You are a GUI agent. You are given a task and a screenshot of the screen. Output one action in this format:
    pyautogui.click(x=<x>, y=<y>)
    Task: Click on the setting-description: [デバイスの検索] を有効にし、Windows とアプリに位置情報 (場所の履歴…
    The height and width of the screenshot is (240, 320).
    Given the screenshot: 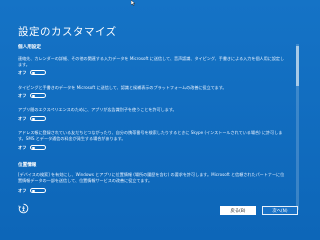 What is the action you would take?
    pyautogui.click(x=151, y=177)
    